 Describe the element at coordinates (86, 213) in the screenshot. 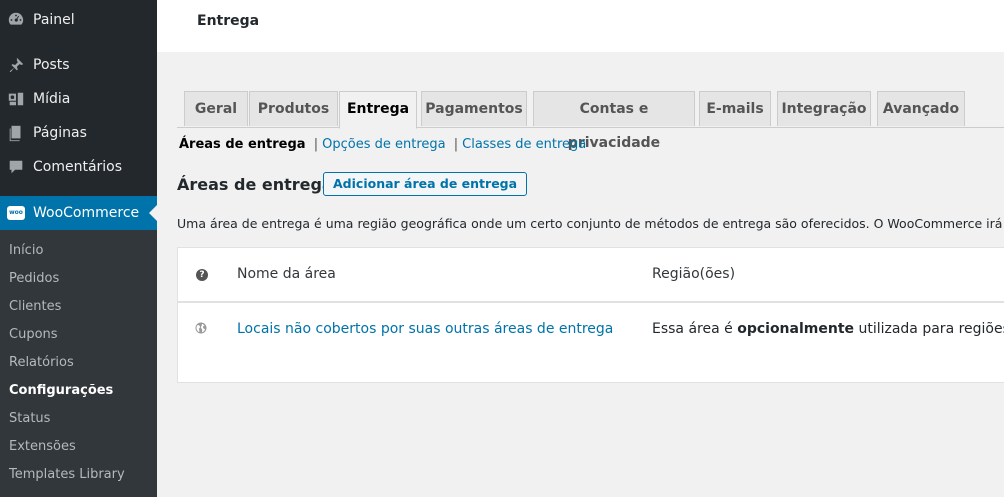

I see `menu-woocommerce-label: WooCommerce` at that location.